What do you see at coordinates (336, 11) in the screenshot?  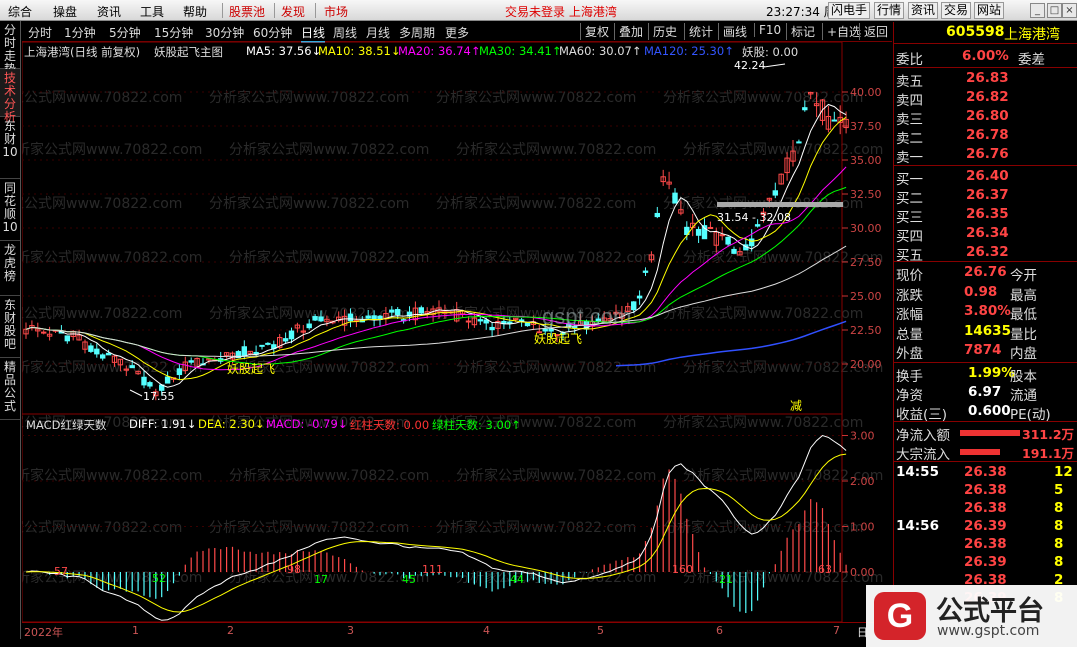 I see `menu-item-shichang: 市场` at bounding box center [336, 11].